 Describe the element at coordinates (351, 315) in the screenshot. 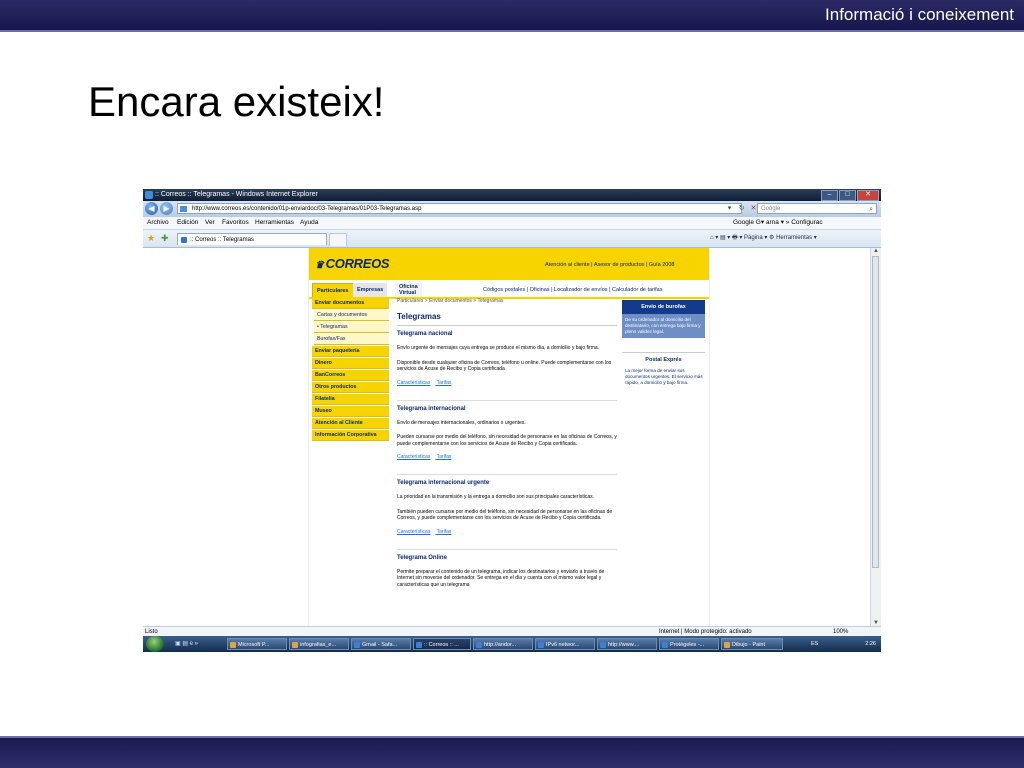

I see `left-menu-item: Cartas y documentos` at that location.